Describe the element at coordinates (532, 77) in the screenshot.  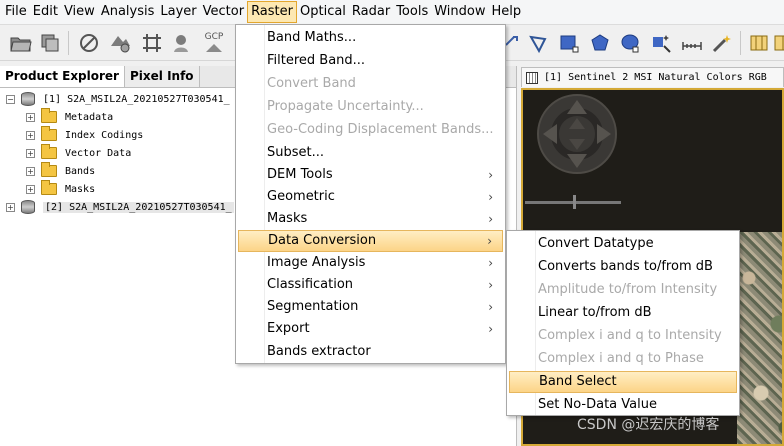
I see `image-view-icon` at that location.